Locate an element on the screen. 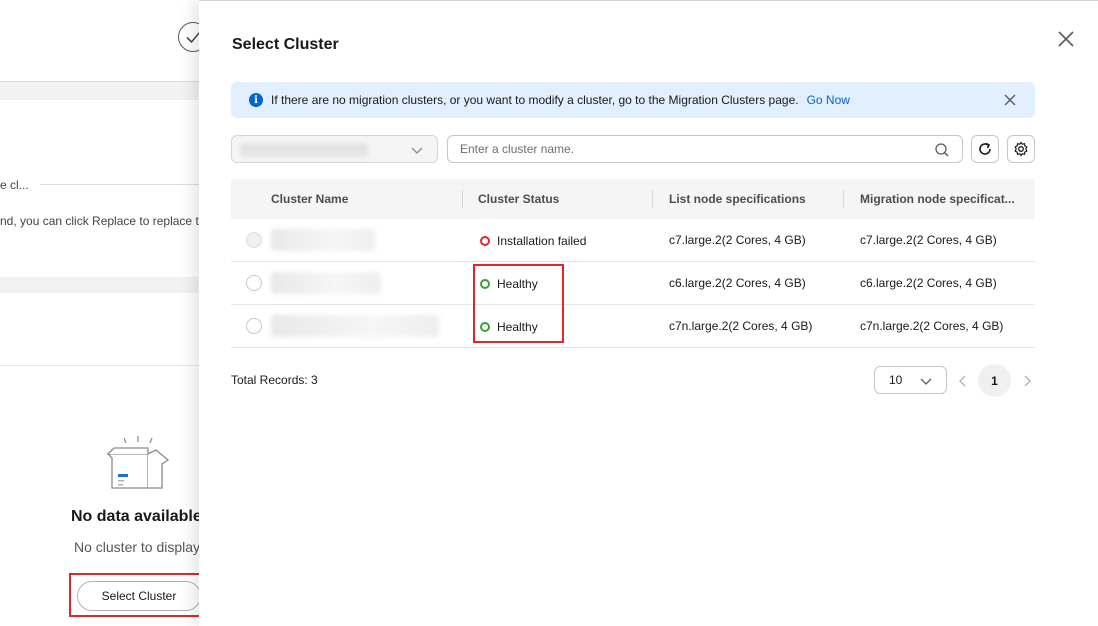 This screenshot has height=626, width=1098. migration-node-spec-cell: c6.large.2(2 Cores, 4 GB) is located at coordinates (928, 283).